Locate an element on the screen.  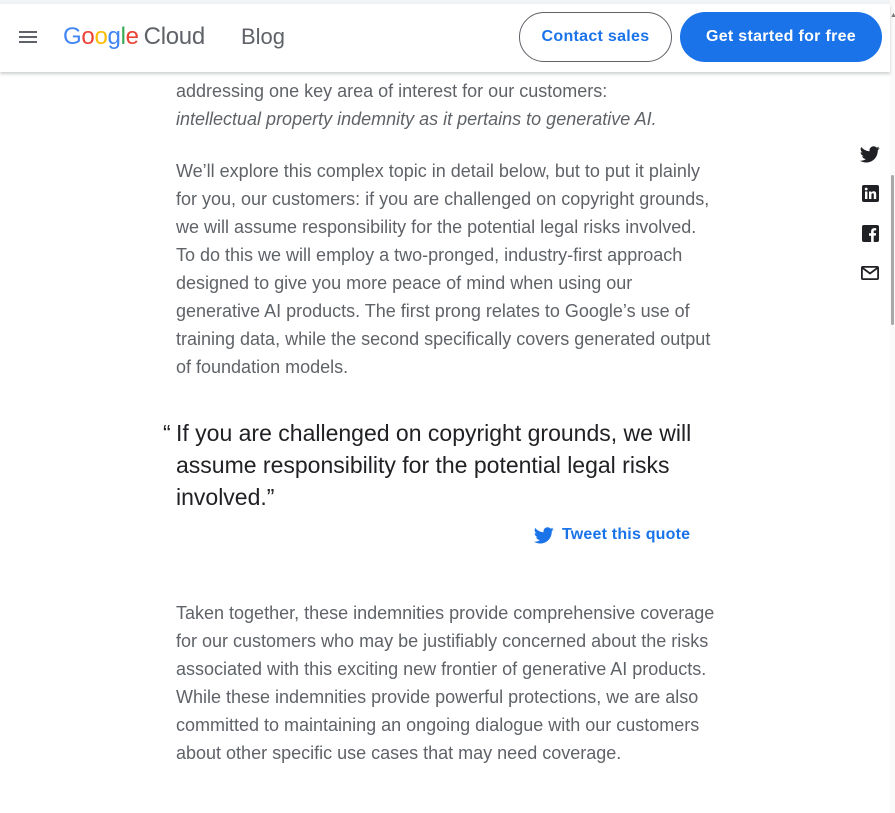
google-cloud-logo: Google Cloud is located at coordinates (134, 37).